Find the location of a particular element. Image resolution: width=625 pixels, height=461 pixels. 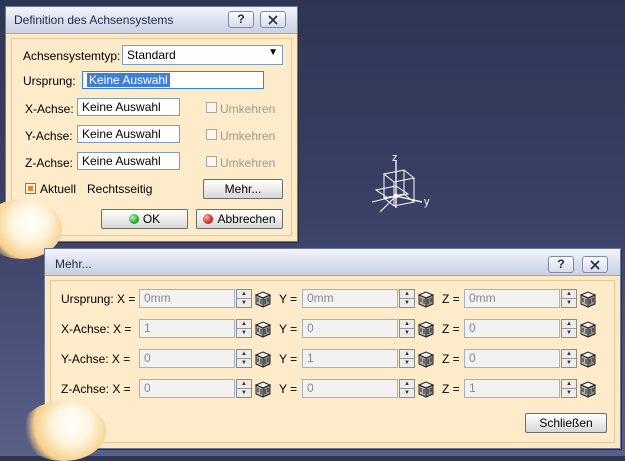

x-axis-reverse-label: Umkehren is located at coordinates (248, 109).